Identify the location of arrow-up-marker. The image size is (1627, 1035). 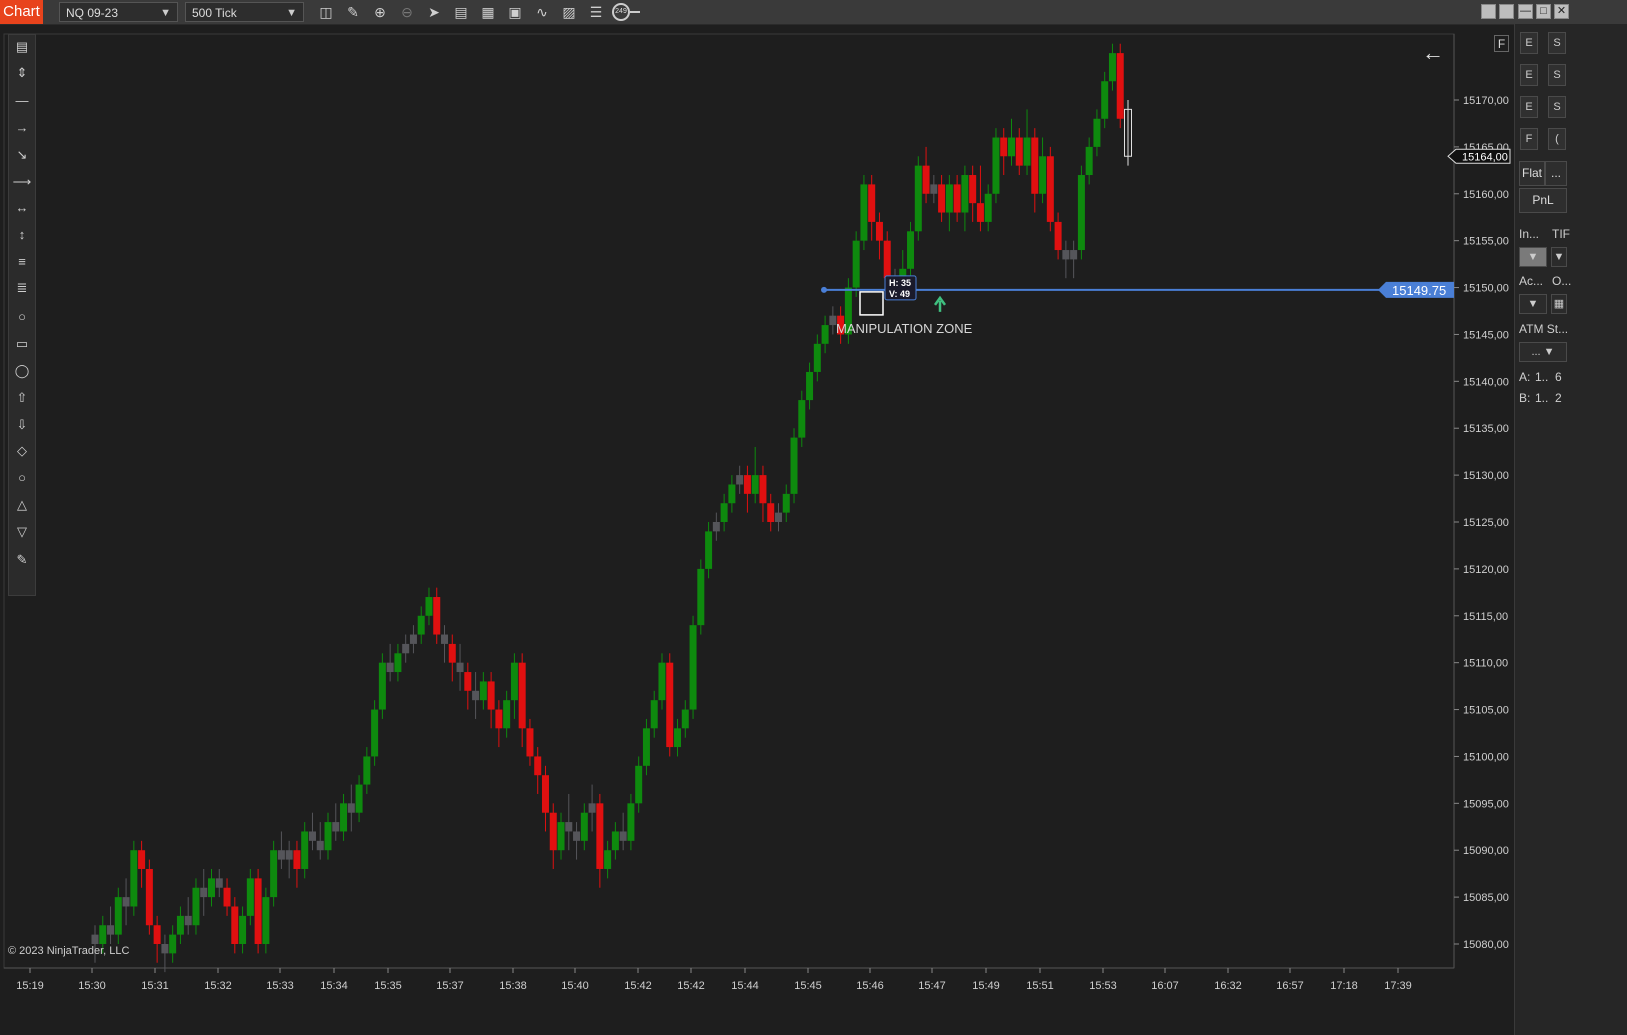
(940, 303).